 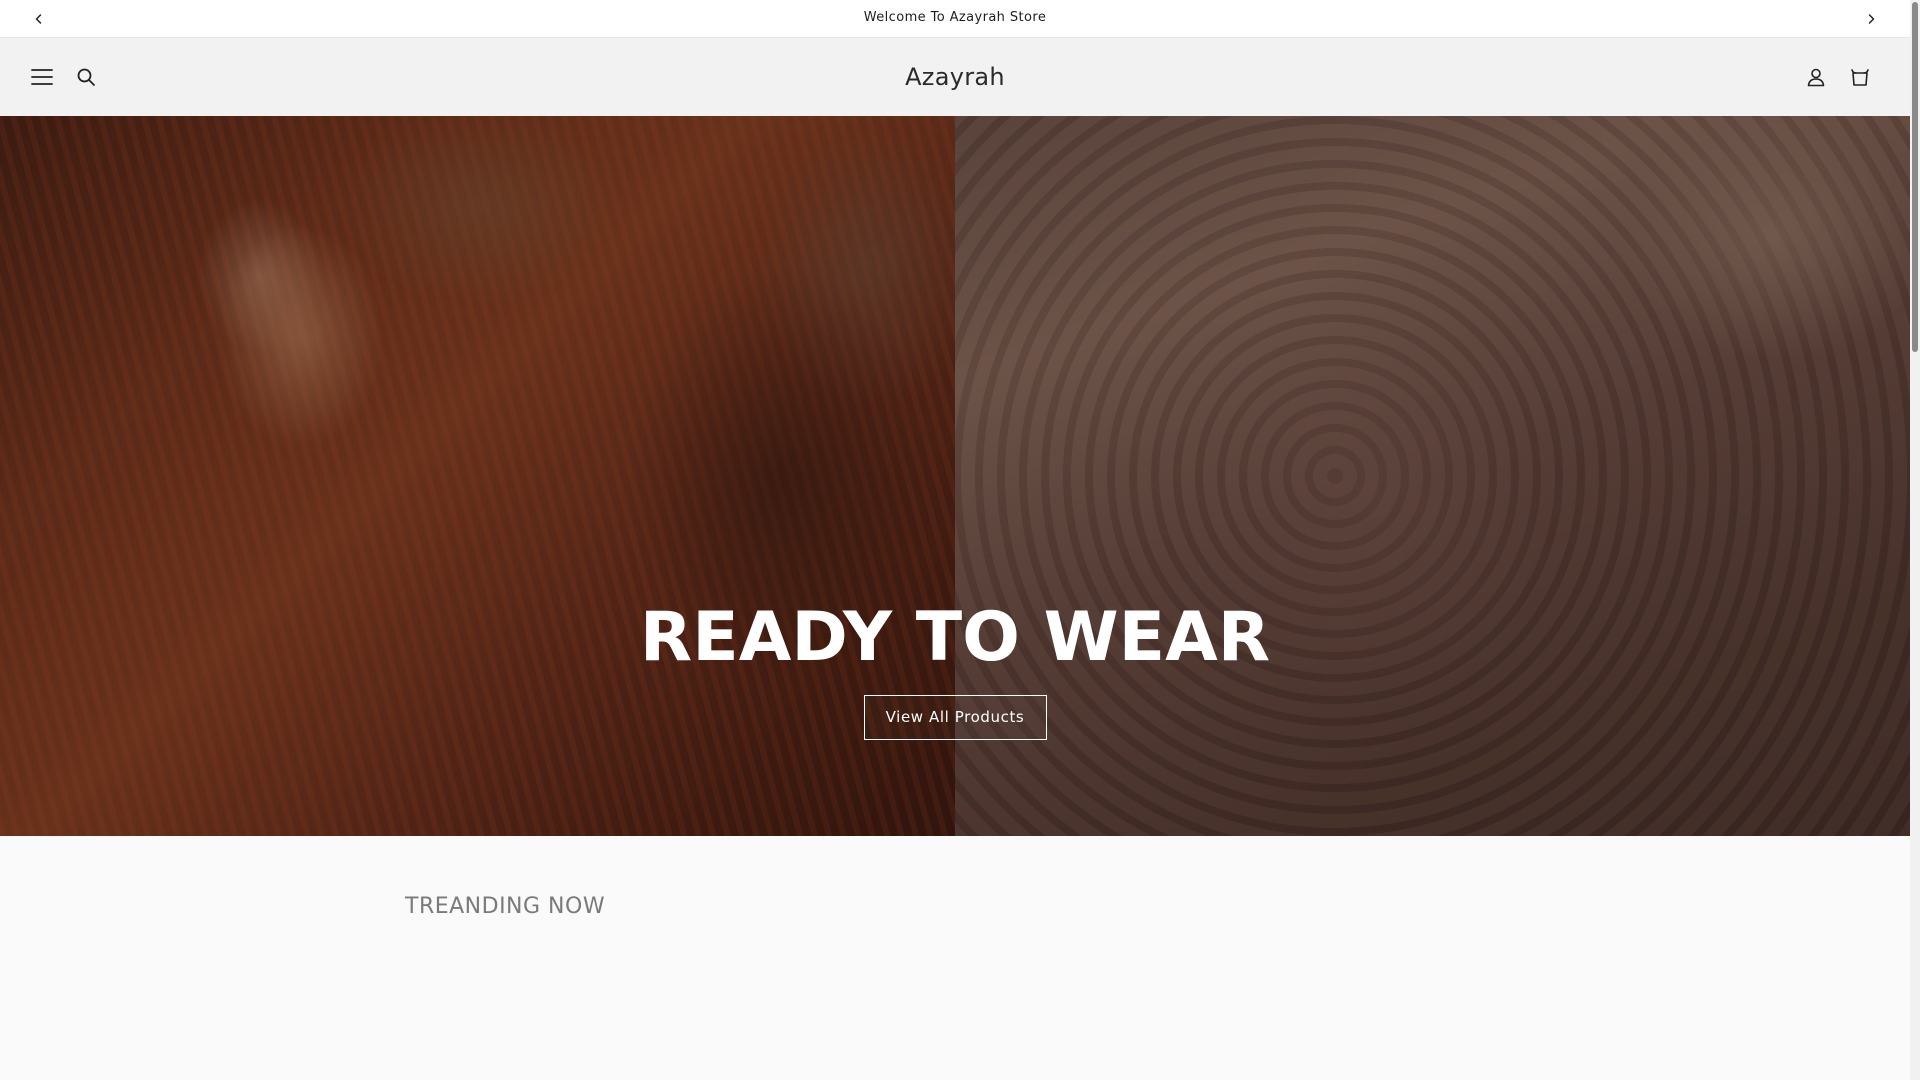 I want to click on chevron-right-icon, so click(x=1871, y=19).